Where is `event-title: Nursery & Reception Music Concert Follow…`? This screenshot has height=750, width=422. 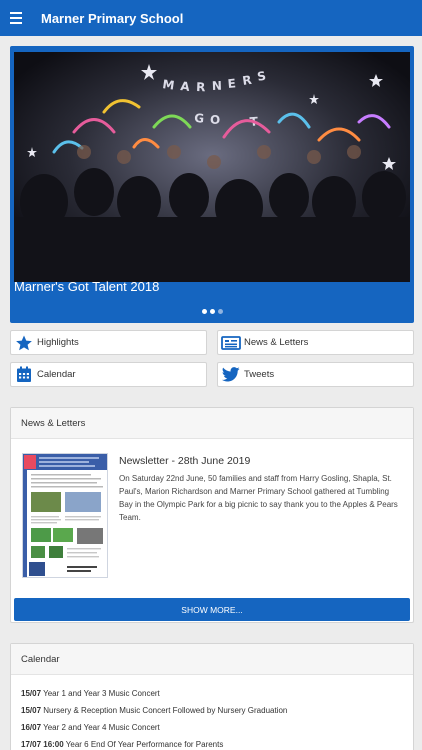 event-title: Nursery & Reception Music Concert Follow… is located at coordinates (165, 710).